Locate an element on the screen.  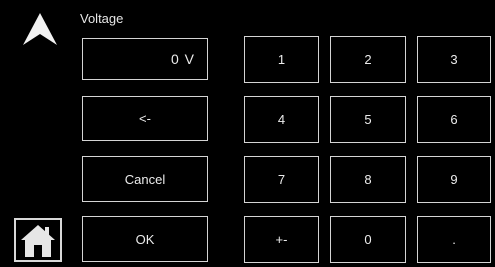
up-arrow-button is located at coordinates (40, 29).